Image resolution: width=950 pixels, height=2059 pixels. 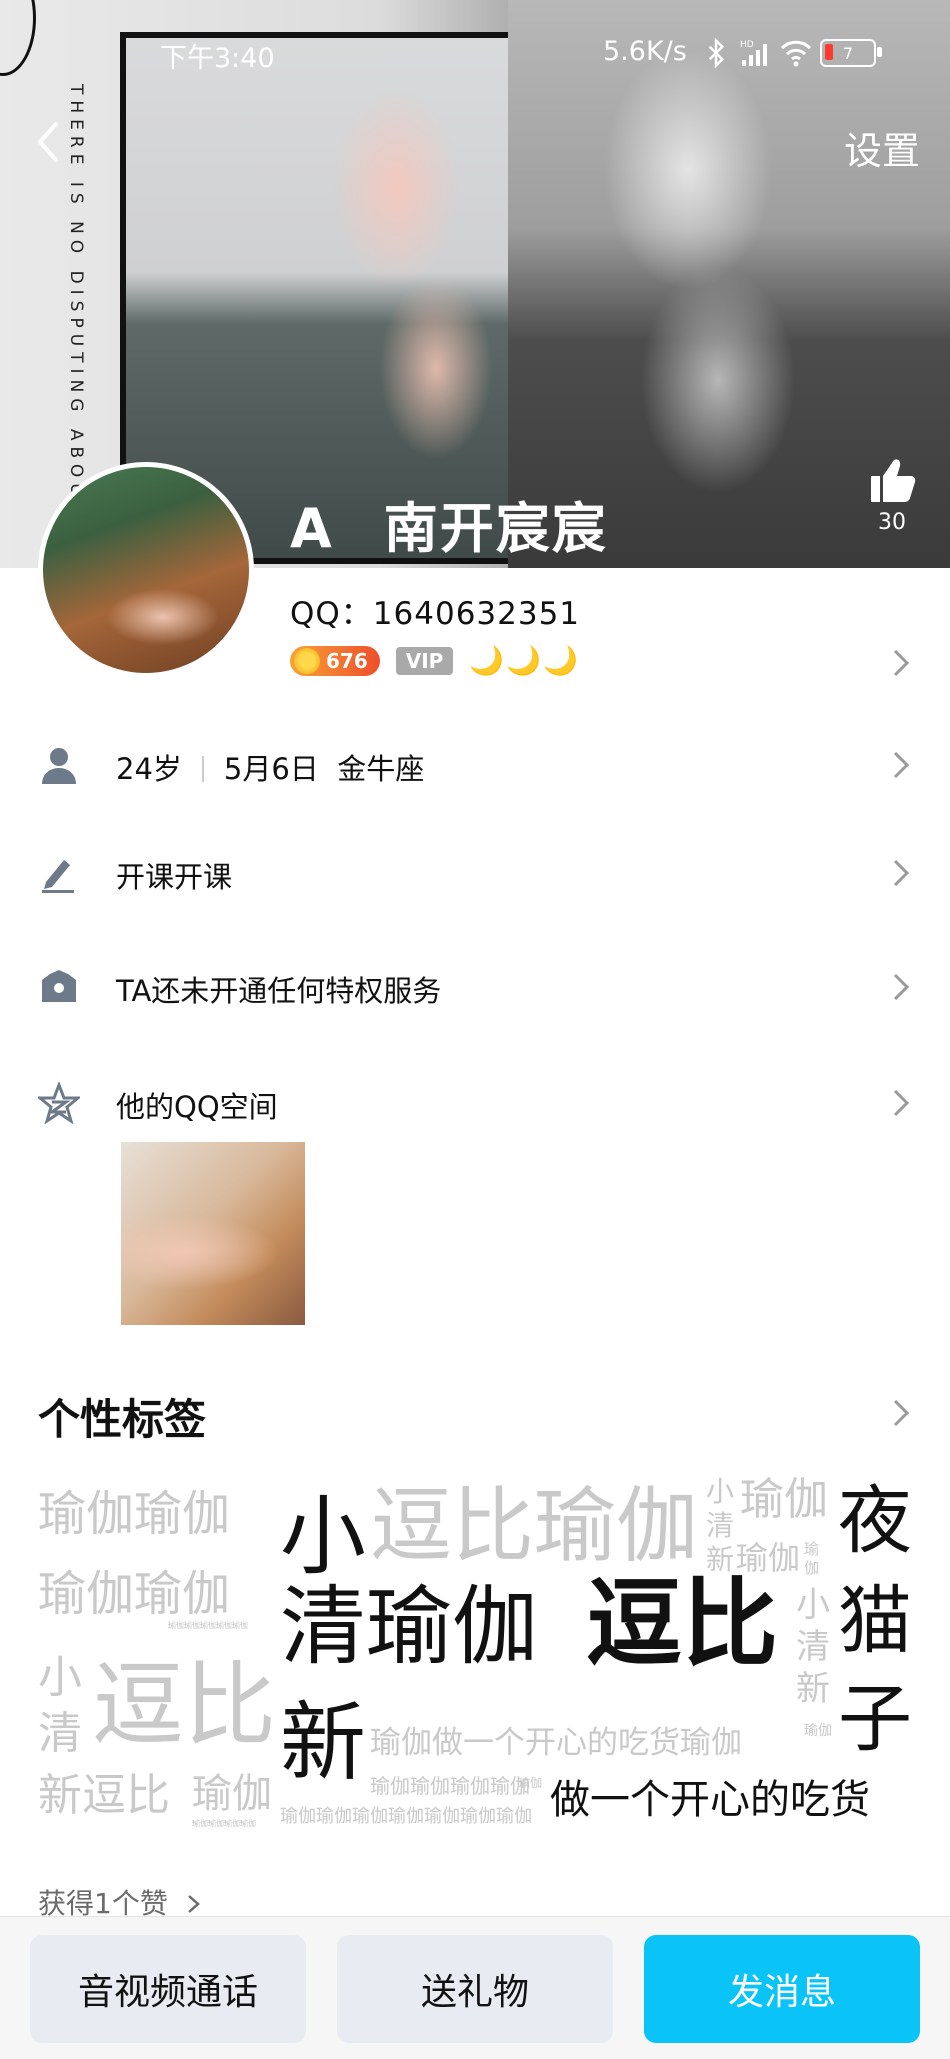 What do you see at coordinates (104, 1795) in the screenshot?
I see `tag-word: 新逗比` at bounding box center [104, 1795].